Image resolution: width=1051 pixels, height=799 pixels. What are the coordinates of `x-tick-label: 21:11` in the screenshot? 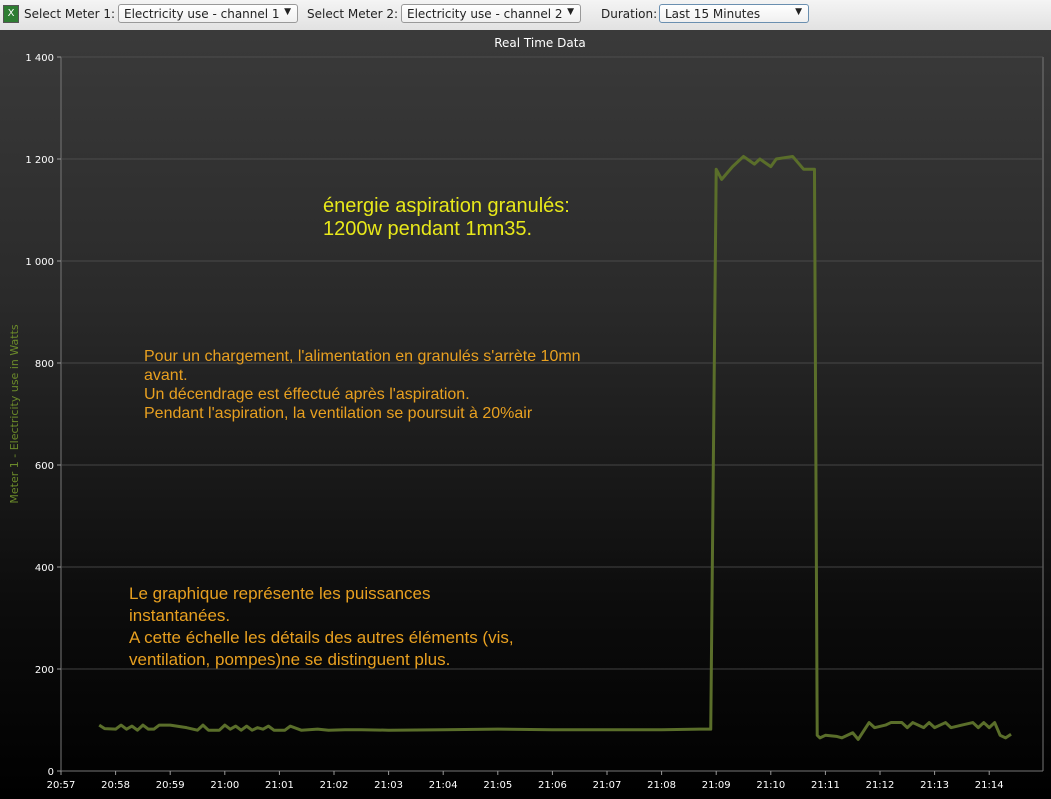 It's located at (825, 785).